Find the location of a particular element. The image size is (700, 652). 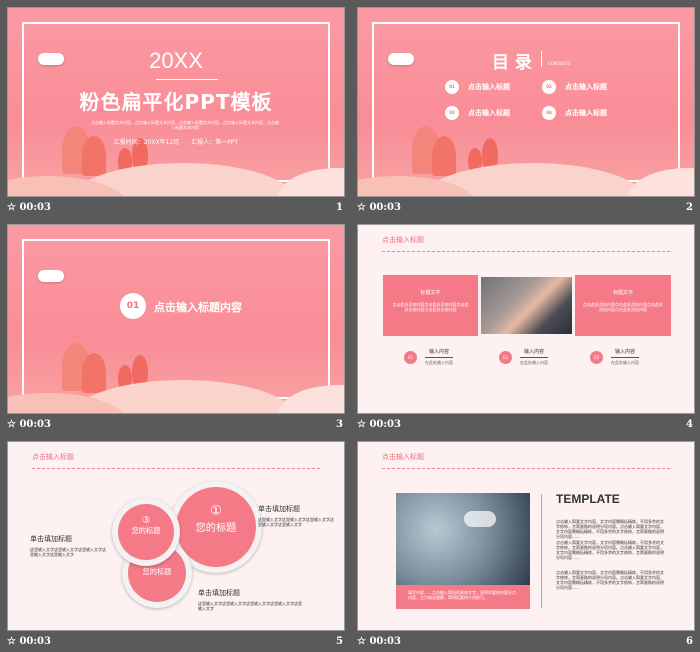

slide-number: 3 is located at coordinates (339, 424).